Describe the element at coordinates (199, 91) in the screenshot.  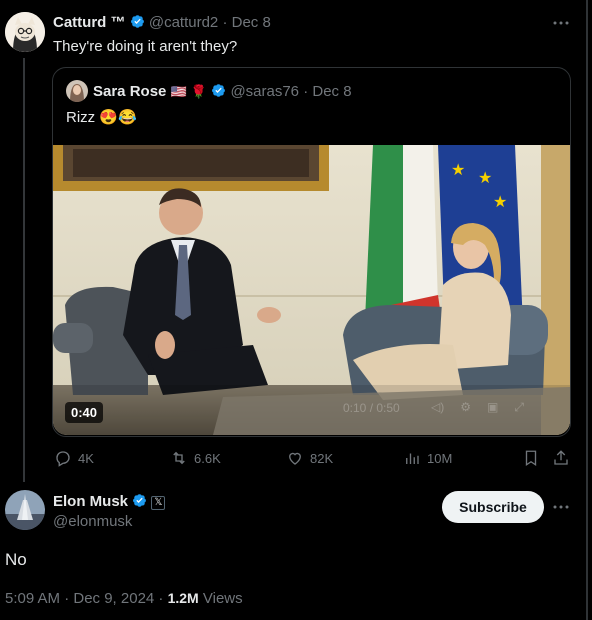
I see `rose-emoji: 🌹` at that location.